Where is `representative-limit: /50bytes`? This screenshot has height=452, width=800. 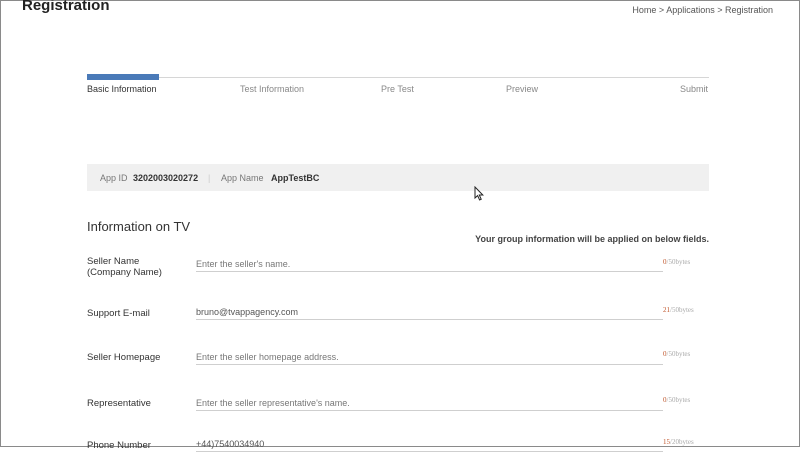
representative-limit: /50bytes is located at coordinates (678, 400).